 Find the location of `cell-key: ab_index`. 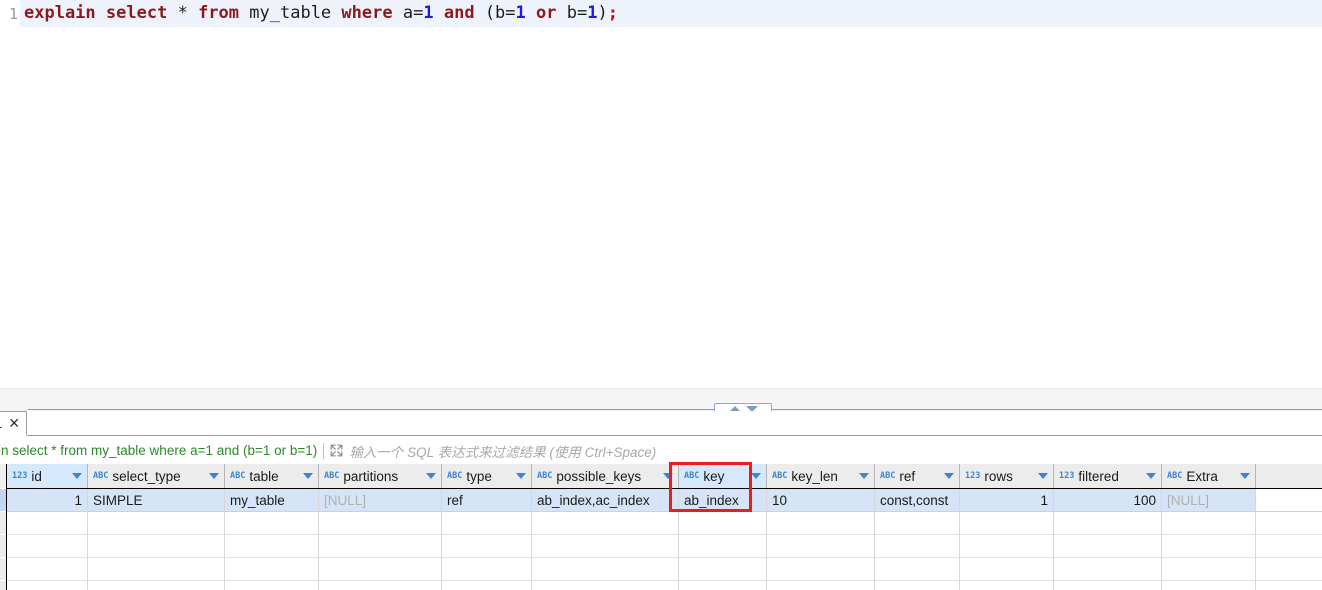

cell-key: ab_index is located at coordinates (723, 500).